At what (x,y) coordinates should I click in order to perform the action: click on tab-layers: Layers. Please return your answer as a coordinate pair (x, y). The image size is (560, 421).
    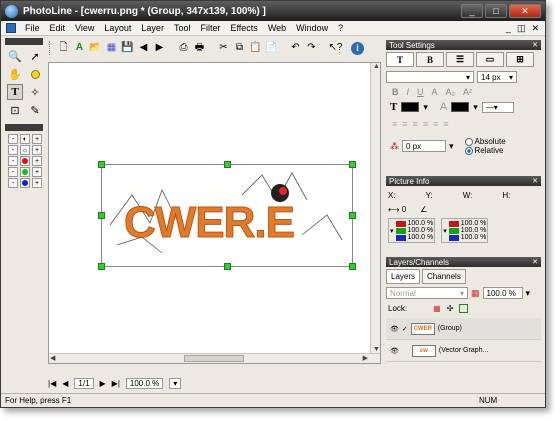
    Looking at the image, I should click on (403, 276).